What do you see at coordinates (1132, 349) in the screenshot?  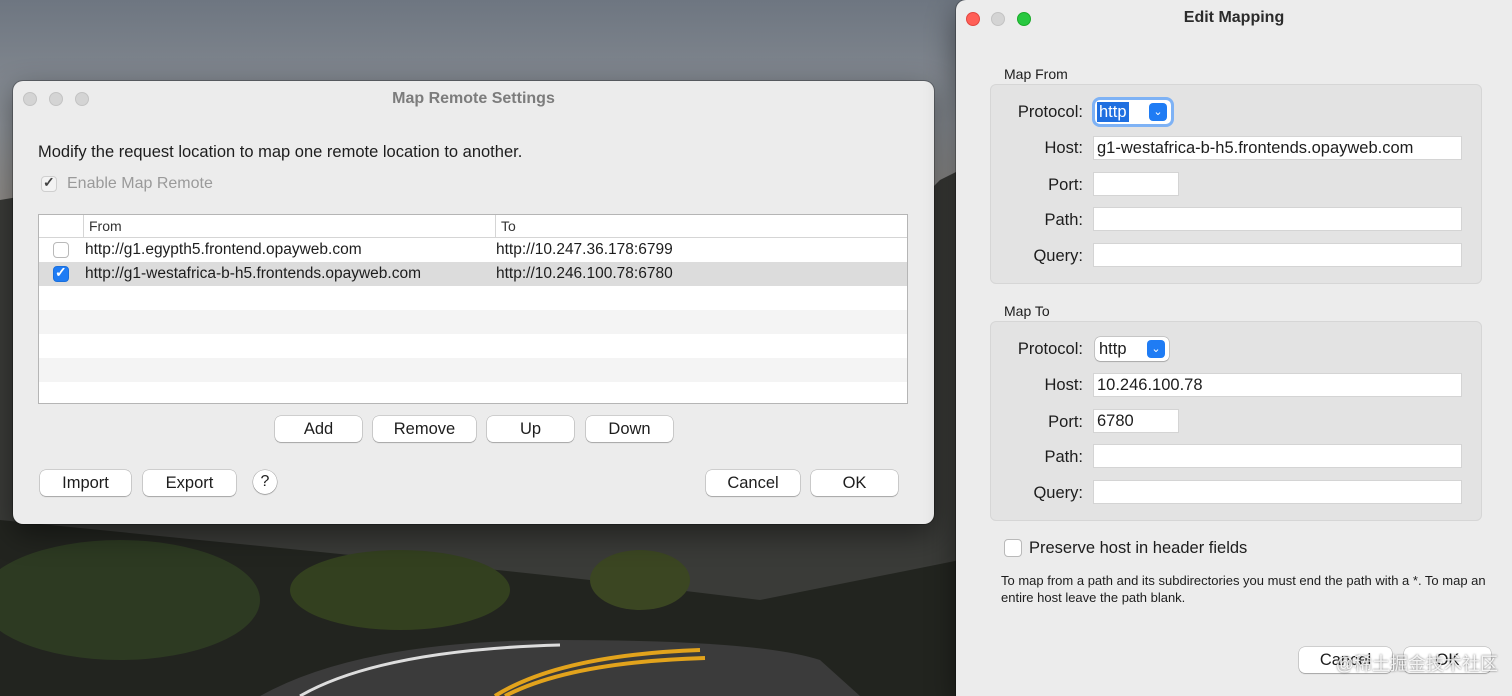 I see `map-to-protocol-select: http ⌄` at bounding box center [1132, 349].